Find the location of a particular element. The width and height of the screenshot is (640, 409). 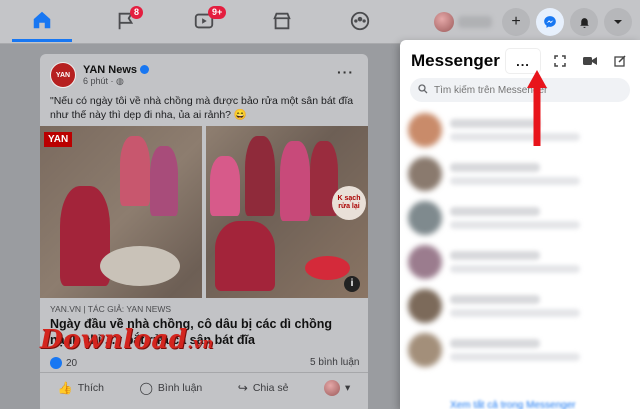

info-icon: i is located at coordinates (352, 284).